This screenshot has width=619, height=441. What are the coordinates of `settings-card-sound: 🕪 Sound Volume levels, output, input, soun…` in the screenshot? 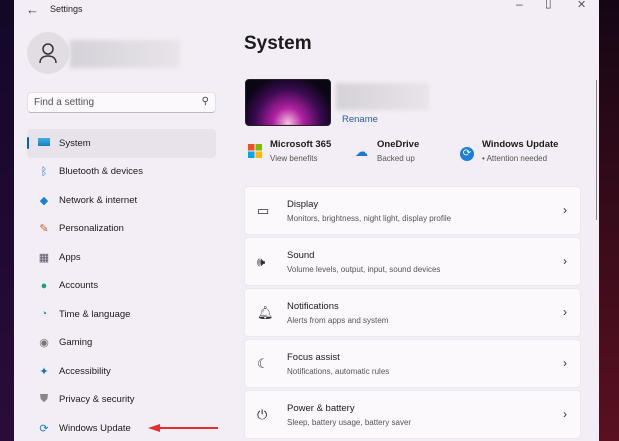 It's located at (412, 261).